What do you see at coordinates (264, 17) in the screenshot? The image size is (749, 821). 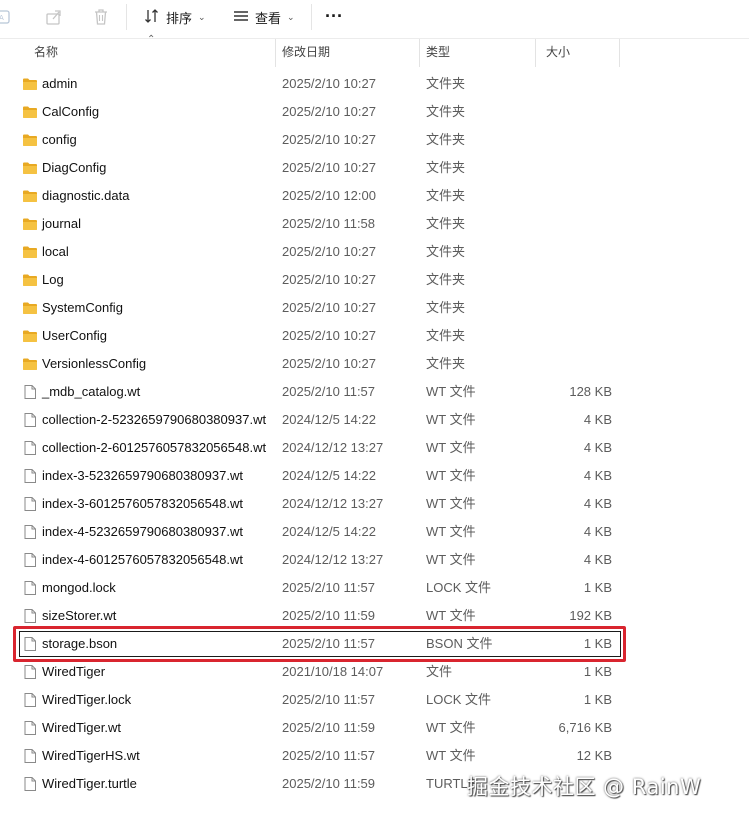 I see `view-dropdown: 查看 ⌄` at bounding box center [264, 17].